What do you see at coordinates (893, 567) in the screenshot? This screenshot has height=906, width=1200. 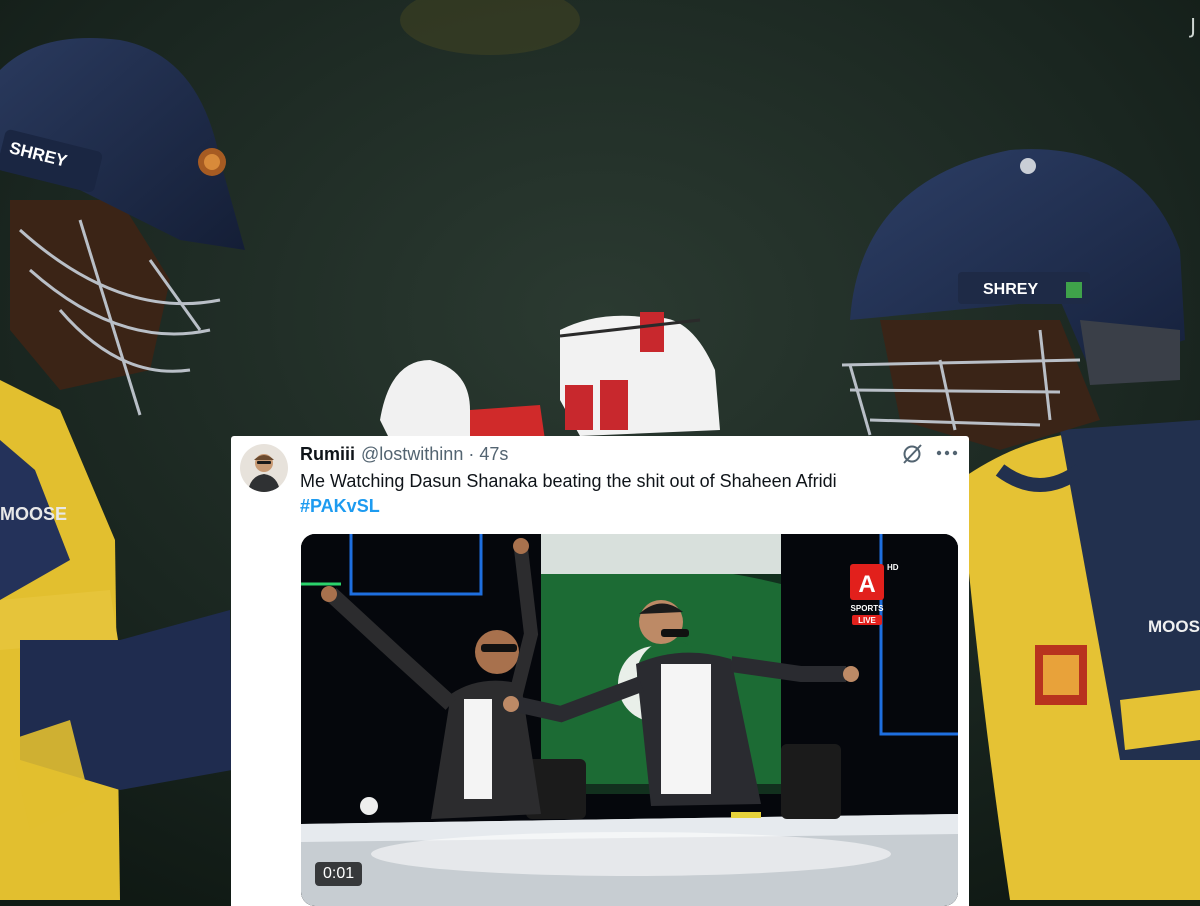 I see `hd-label: HD` at bounding box center [893, 567].